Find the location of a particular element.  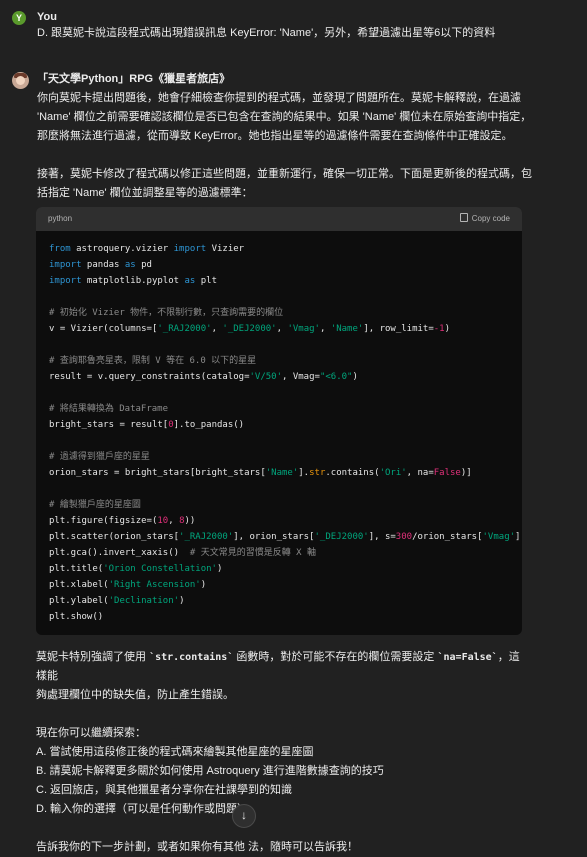

arrow-down-icon: ↓ is located at coordinates (244, 815).